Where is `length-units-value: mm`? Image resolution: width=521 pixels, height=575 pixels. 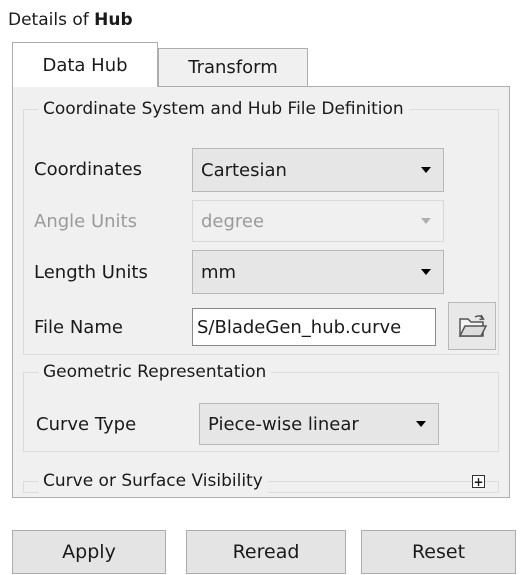 length-units-value: mm is located at coordinates (219, 272).